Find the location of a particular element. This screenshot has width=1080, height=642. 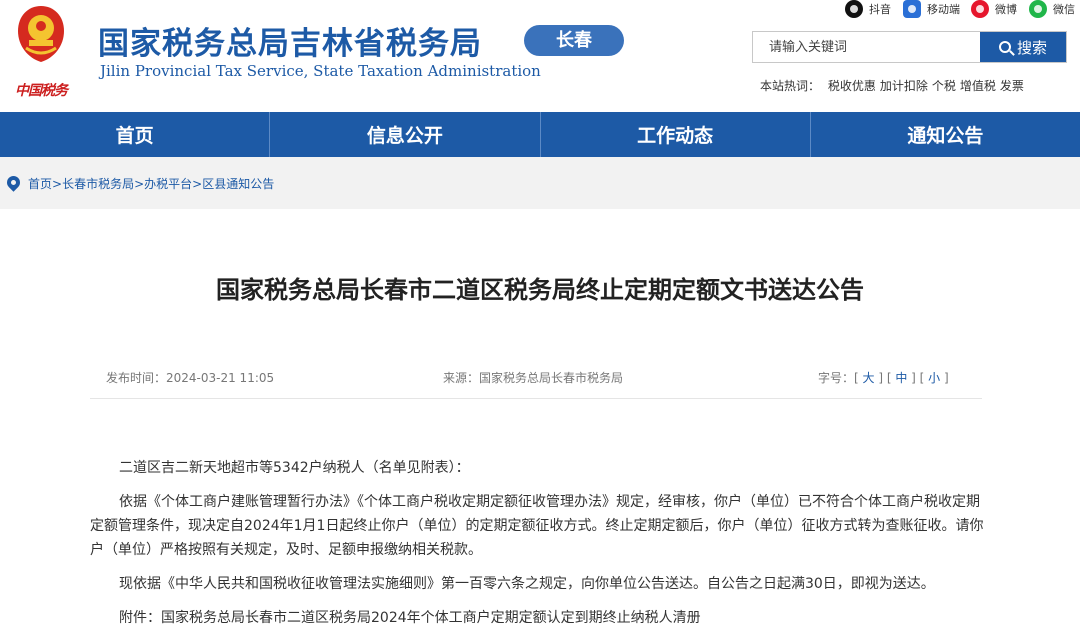

breadcrumb-home: 首页 is located at coordinates (40, 184).